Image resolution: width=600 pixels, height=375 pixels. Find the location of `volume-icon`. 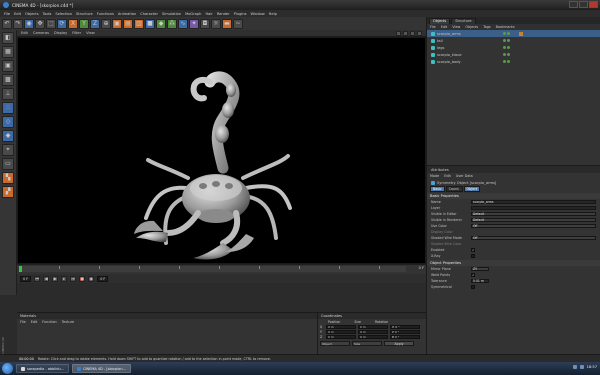

volume-icon is located at coordinates (581, 367).